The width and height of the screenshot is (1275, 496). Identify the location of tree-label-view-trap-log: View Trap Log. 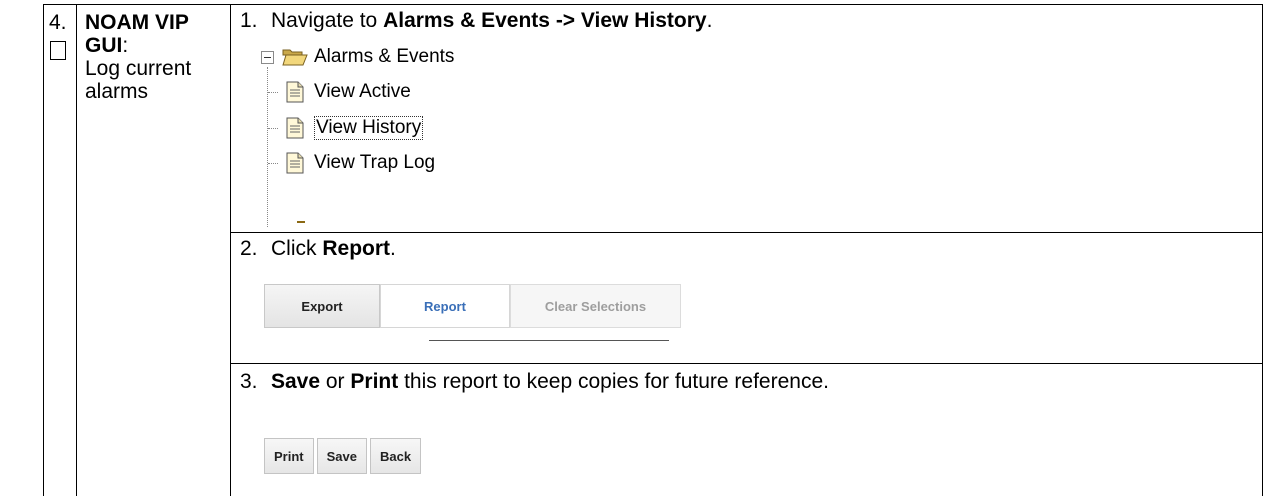
(375, 162).